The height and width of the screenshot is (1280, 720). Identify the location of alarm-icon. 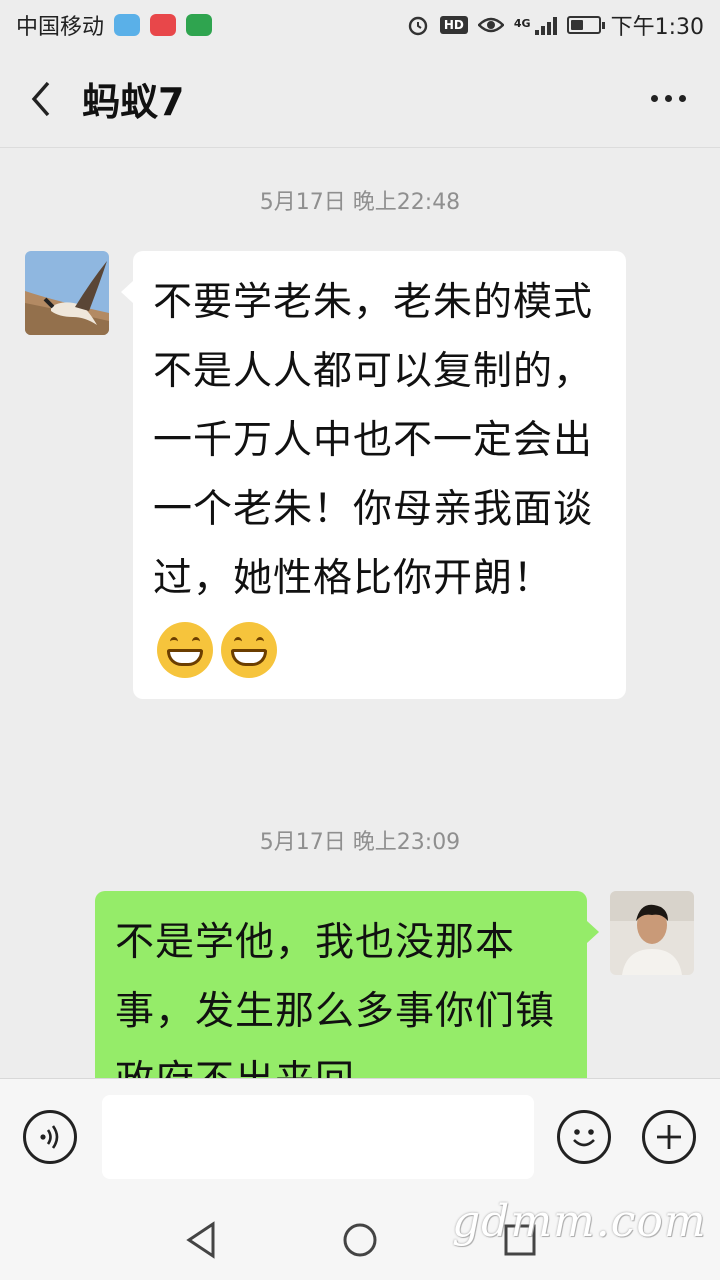
(418, 26).